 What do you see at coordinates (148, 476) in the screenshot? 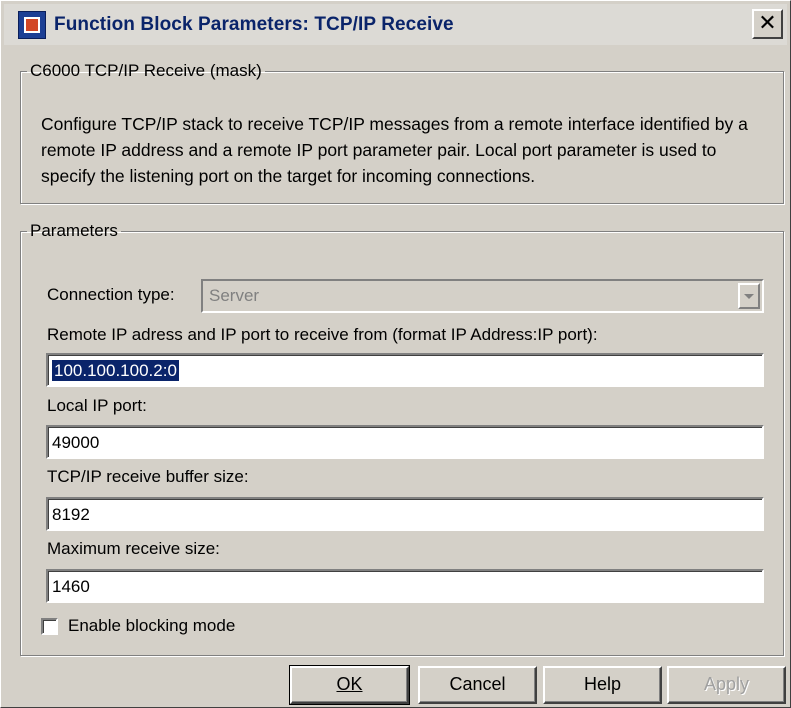
I see `buffer-size-label: TCP/IP receive buffer size:` at bounding box center [148, 476].